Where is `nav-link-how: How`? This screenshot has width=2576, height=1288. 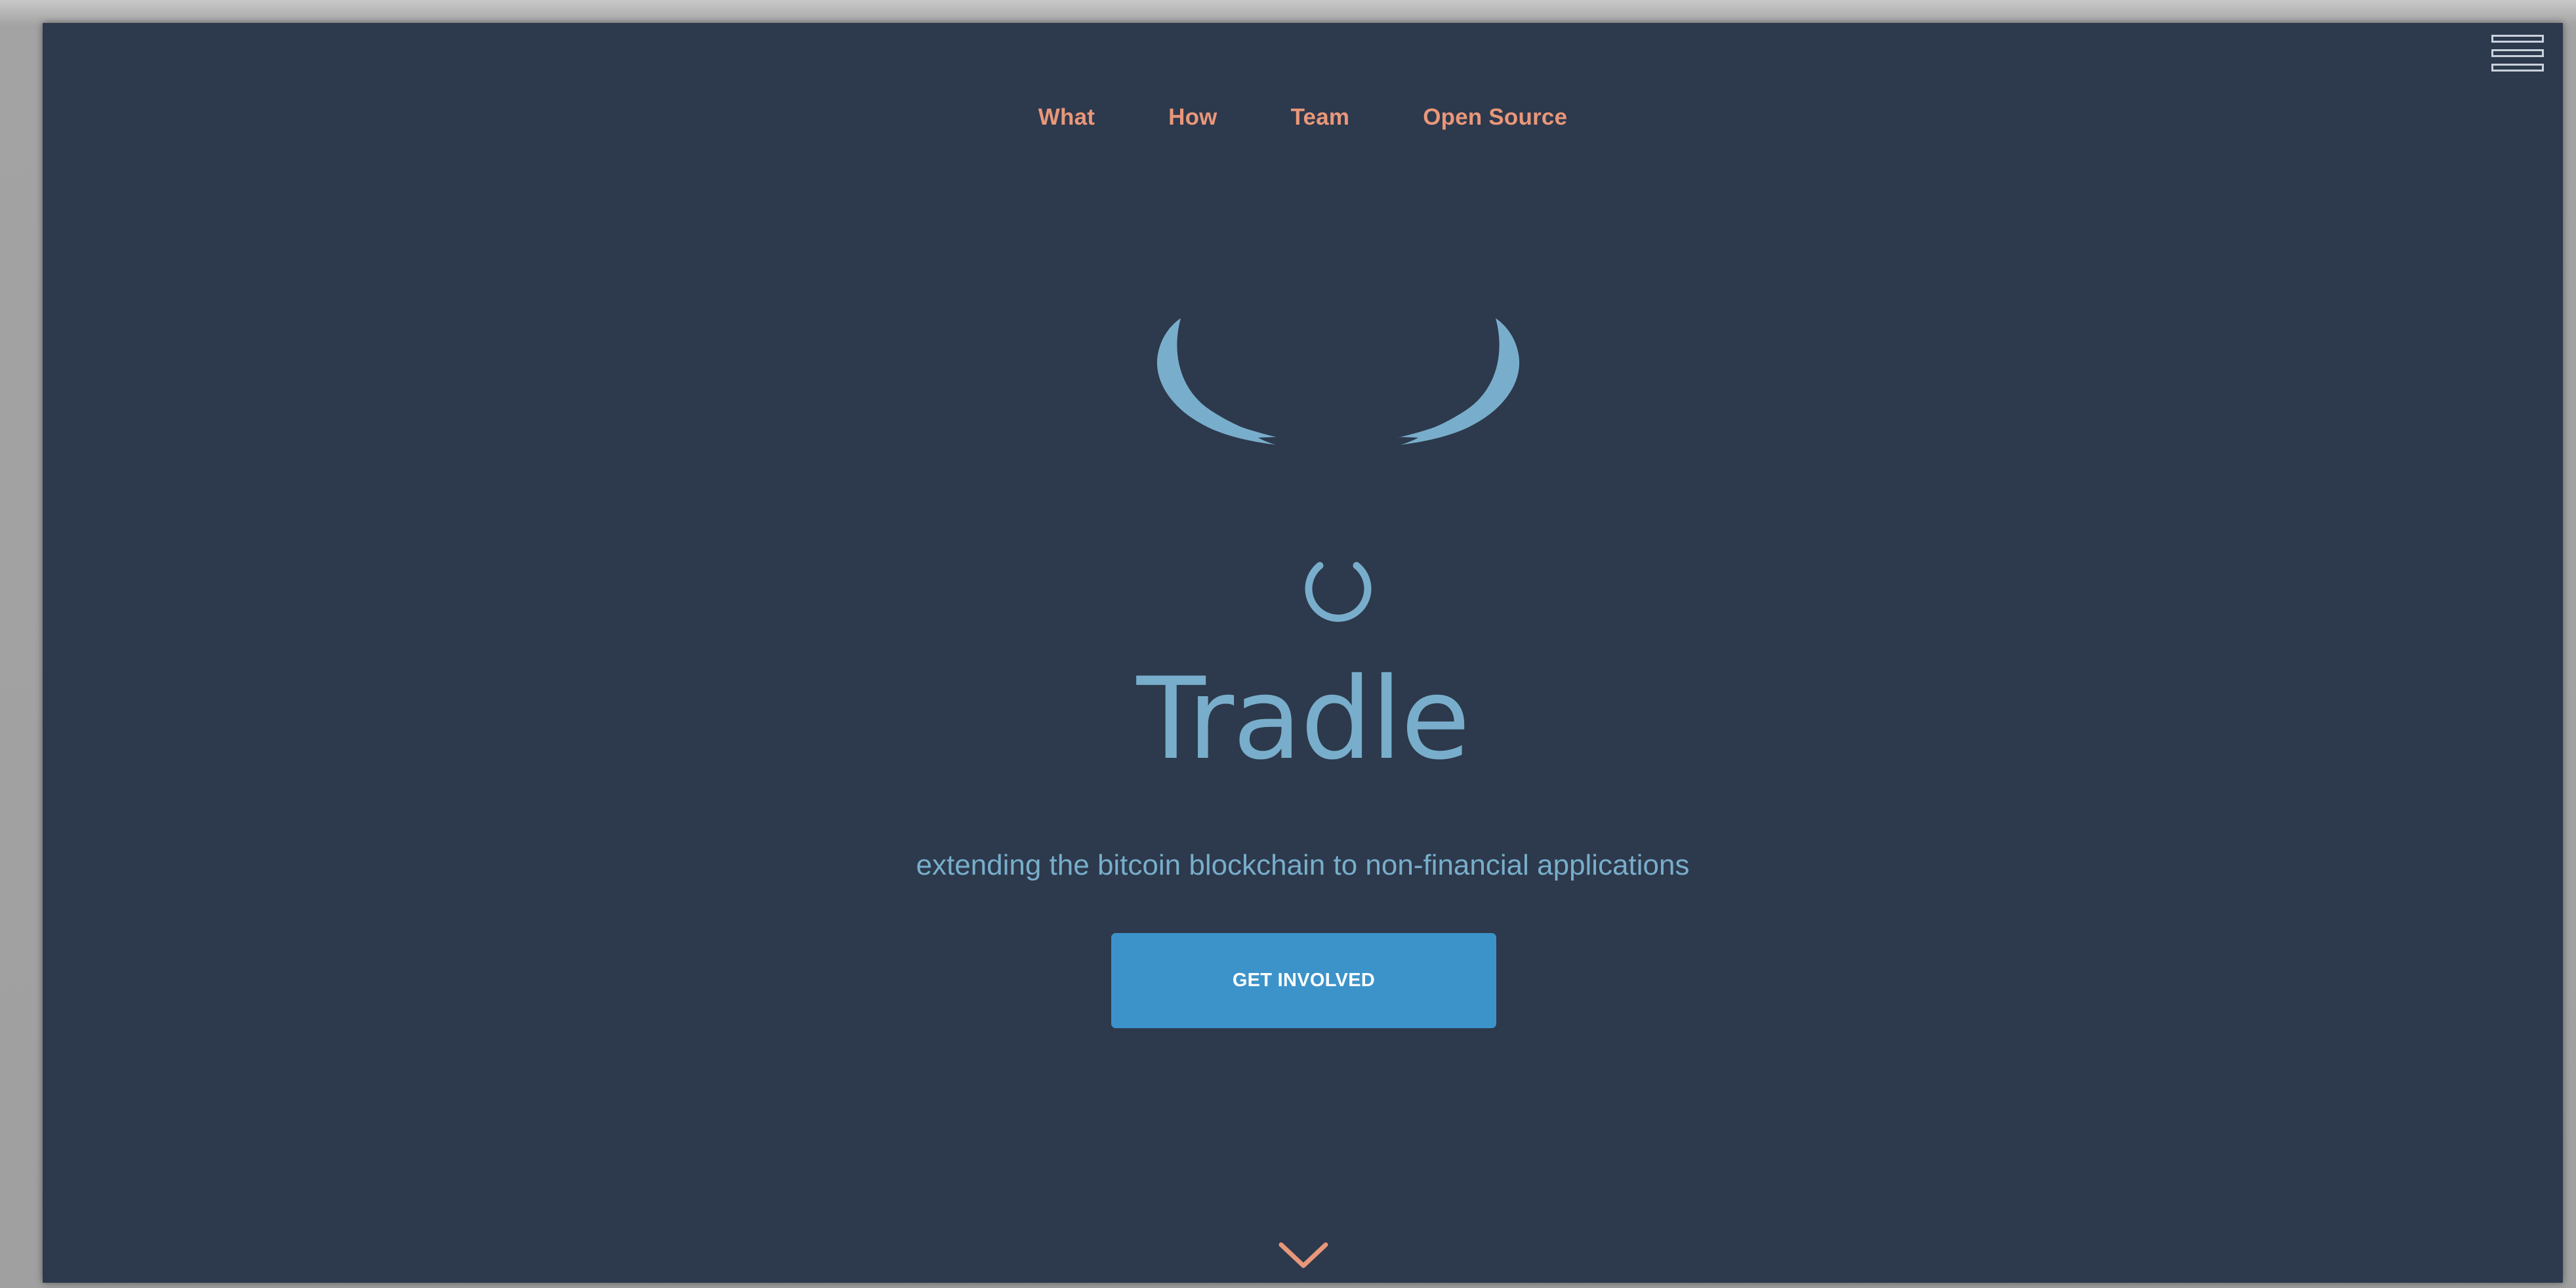
nav-link-how: How is located at coordinates (1192, 118).